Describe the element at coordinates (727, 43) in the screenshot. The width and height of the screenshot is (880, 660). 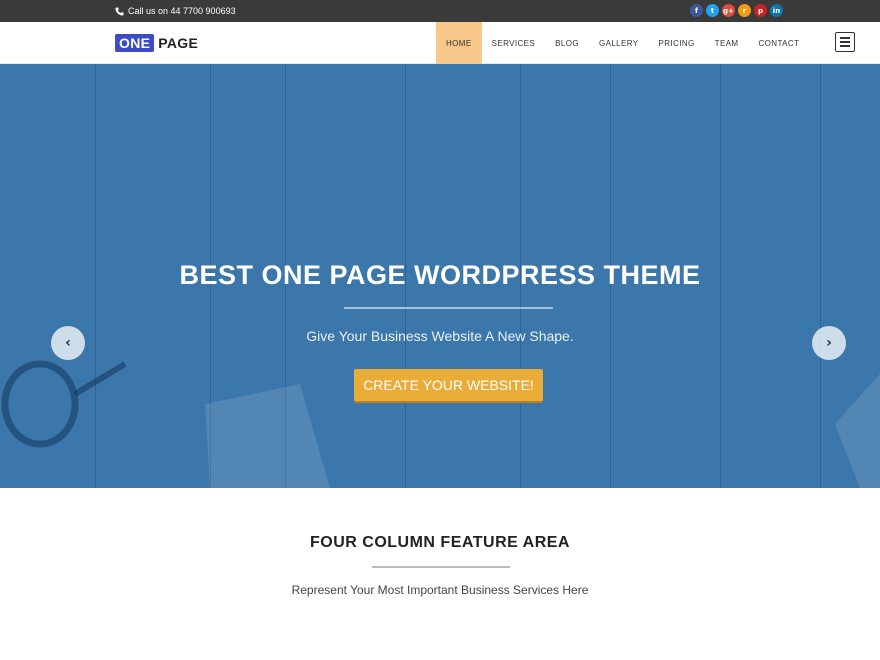
I see `nav-item-team: TEAM` at that location.